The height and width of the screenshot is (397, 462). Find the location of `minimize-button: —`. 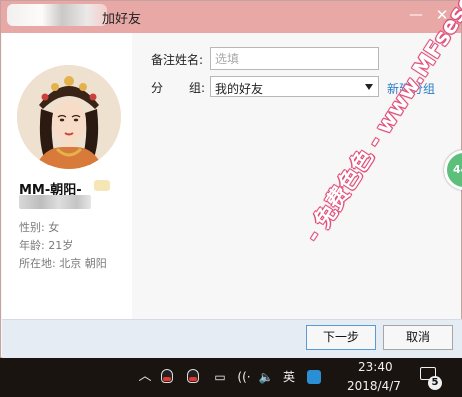

minimize-button: — is located at coordinates (416, 15).